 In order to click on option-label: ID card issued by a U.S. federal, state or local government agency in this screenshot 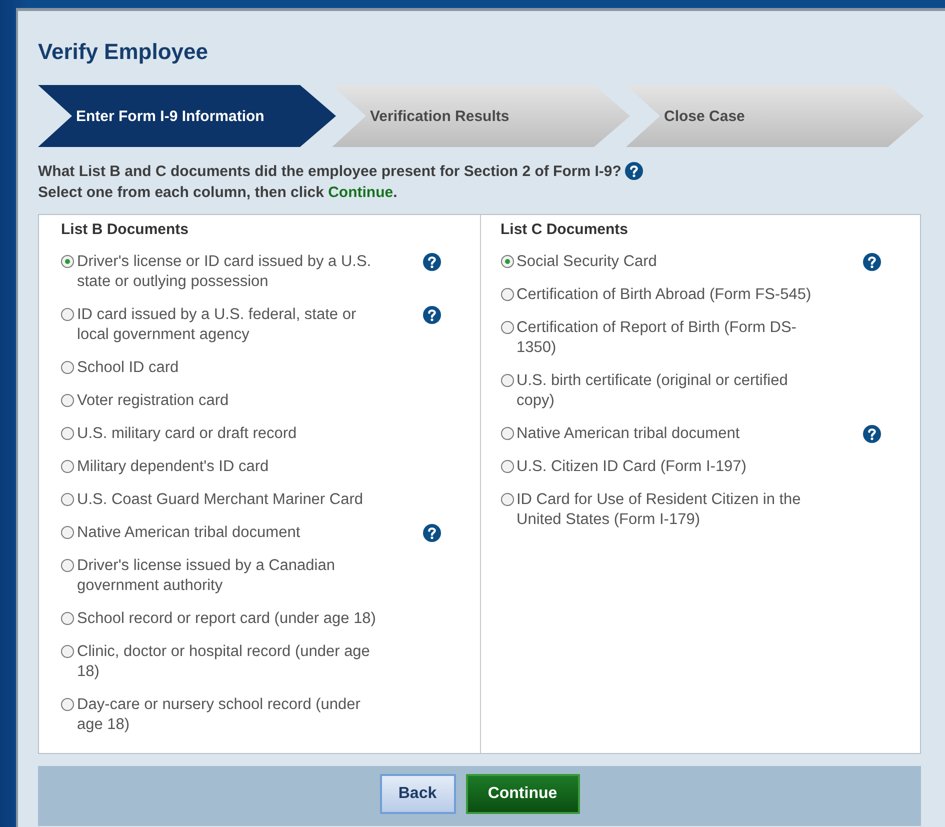, I will do `click(217, 325)`.